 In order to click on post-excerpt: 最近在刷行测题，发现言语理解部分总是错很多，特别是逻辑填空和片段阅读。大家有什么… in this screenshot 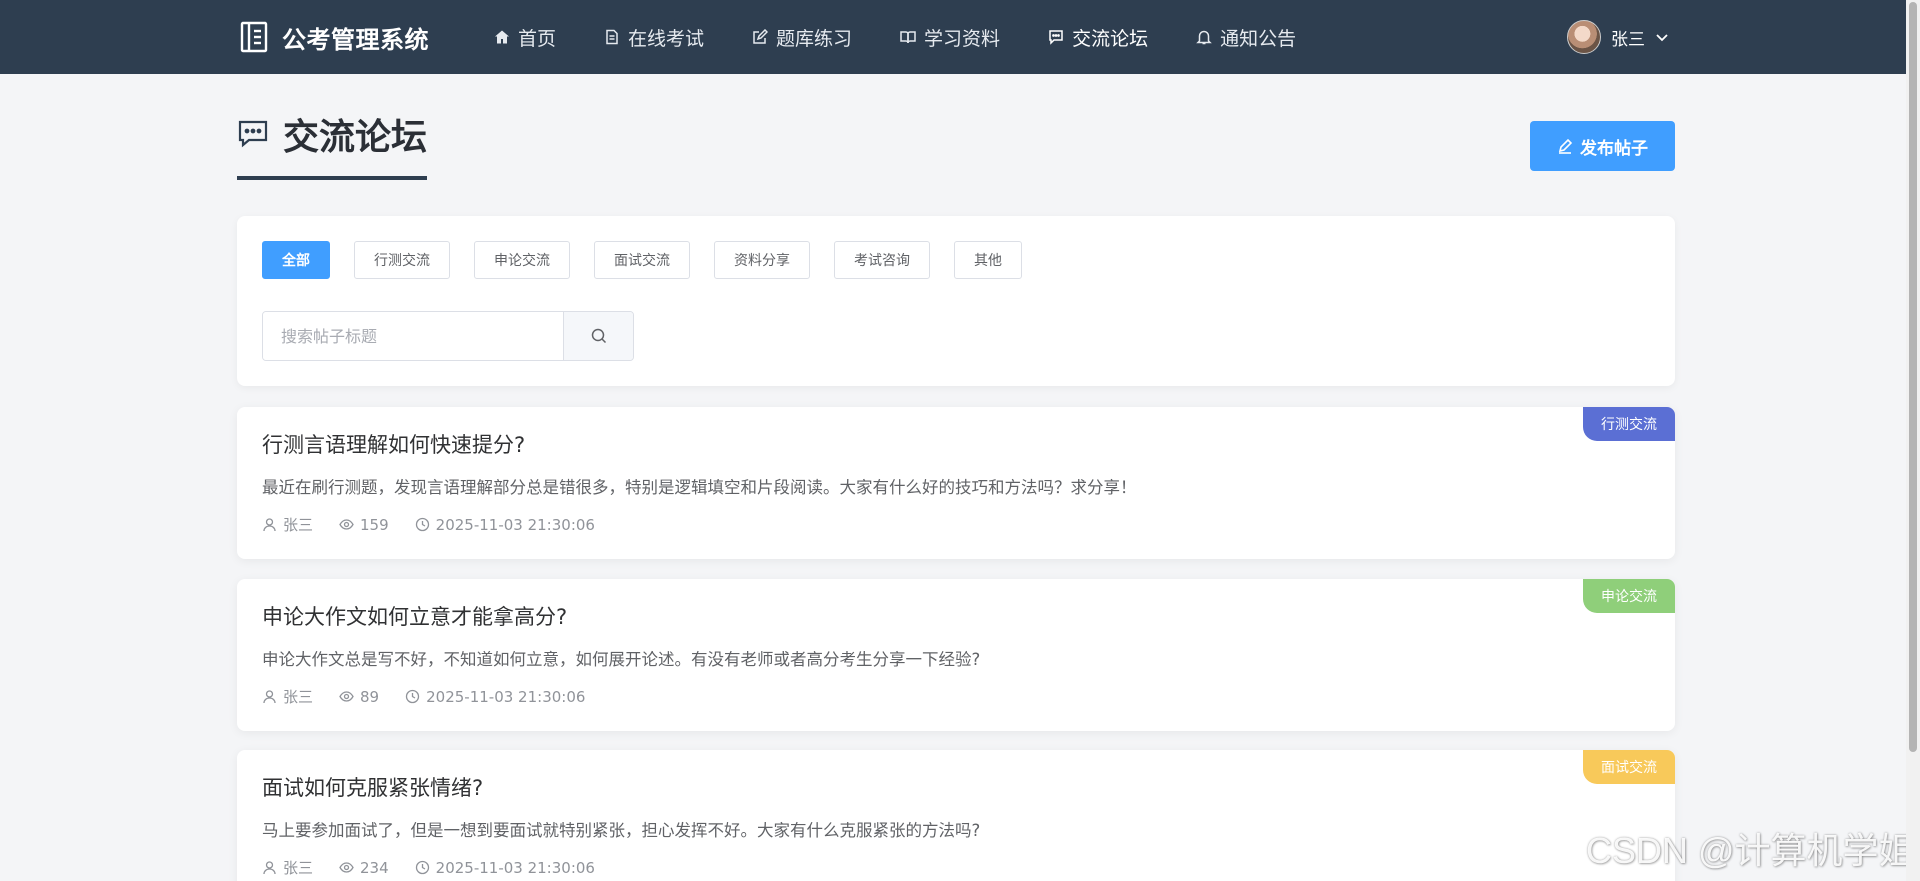, I will do `click(699, 487)`.